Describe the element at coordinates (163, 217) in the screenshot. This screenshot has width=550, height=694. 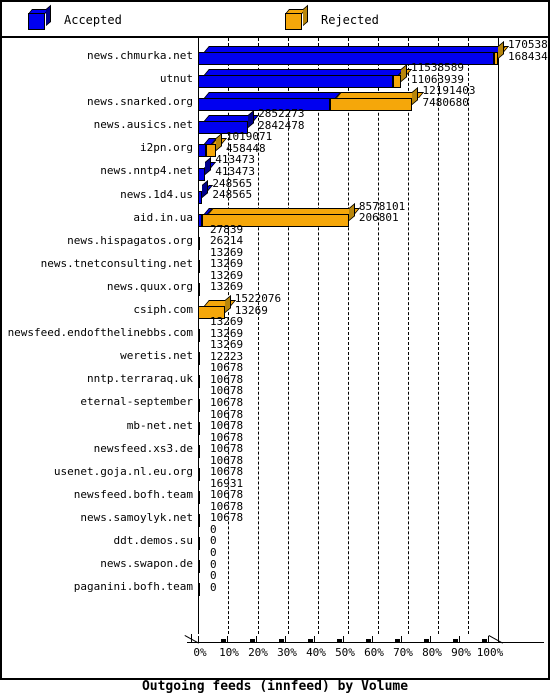
I see `bar-category-label: aid.in.ua` at that location.